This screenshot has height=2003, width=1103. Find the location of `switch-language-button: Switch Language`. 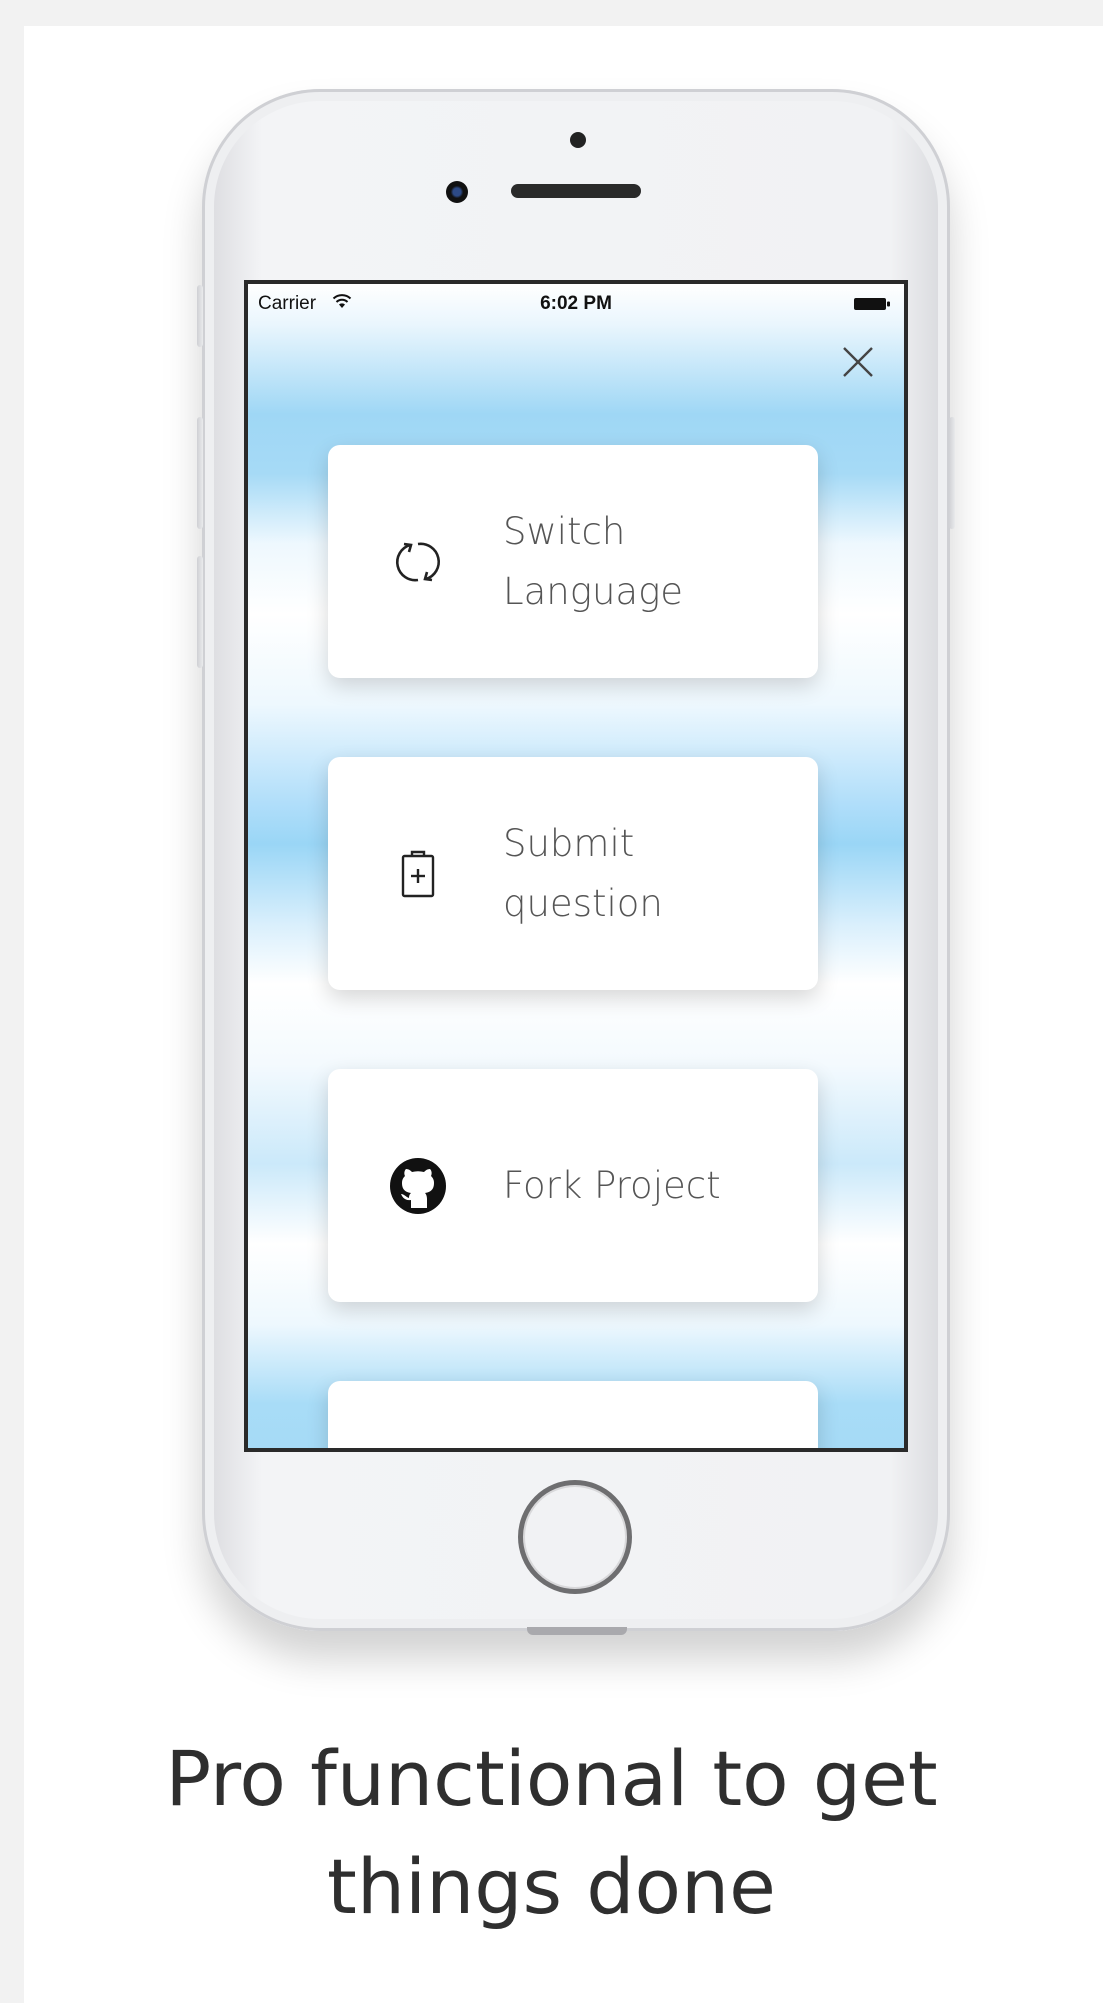

switch-language-button: Switch Language is located at coordinates (573, 561).